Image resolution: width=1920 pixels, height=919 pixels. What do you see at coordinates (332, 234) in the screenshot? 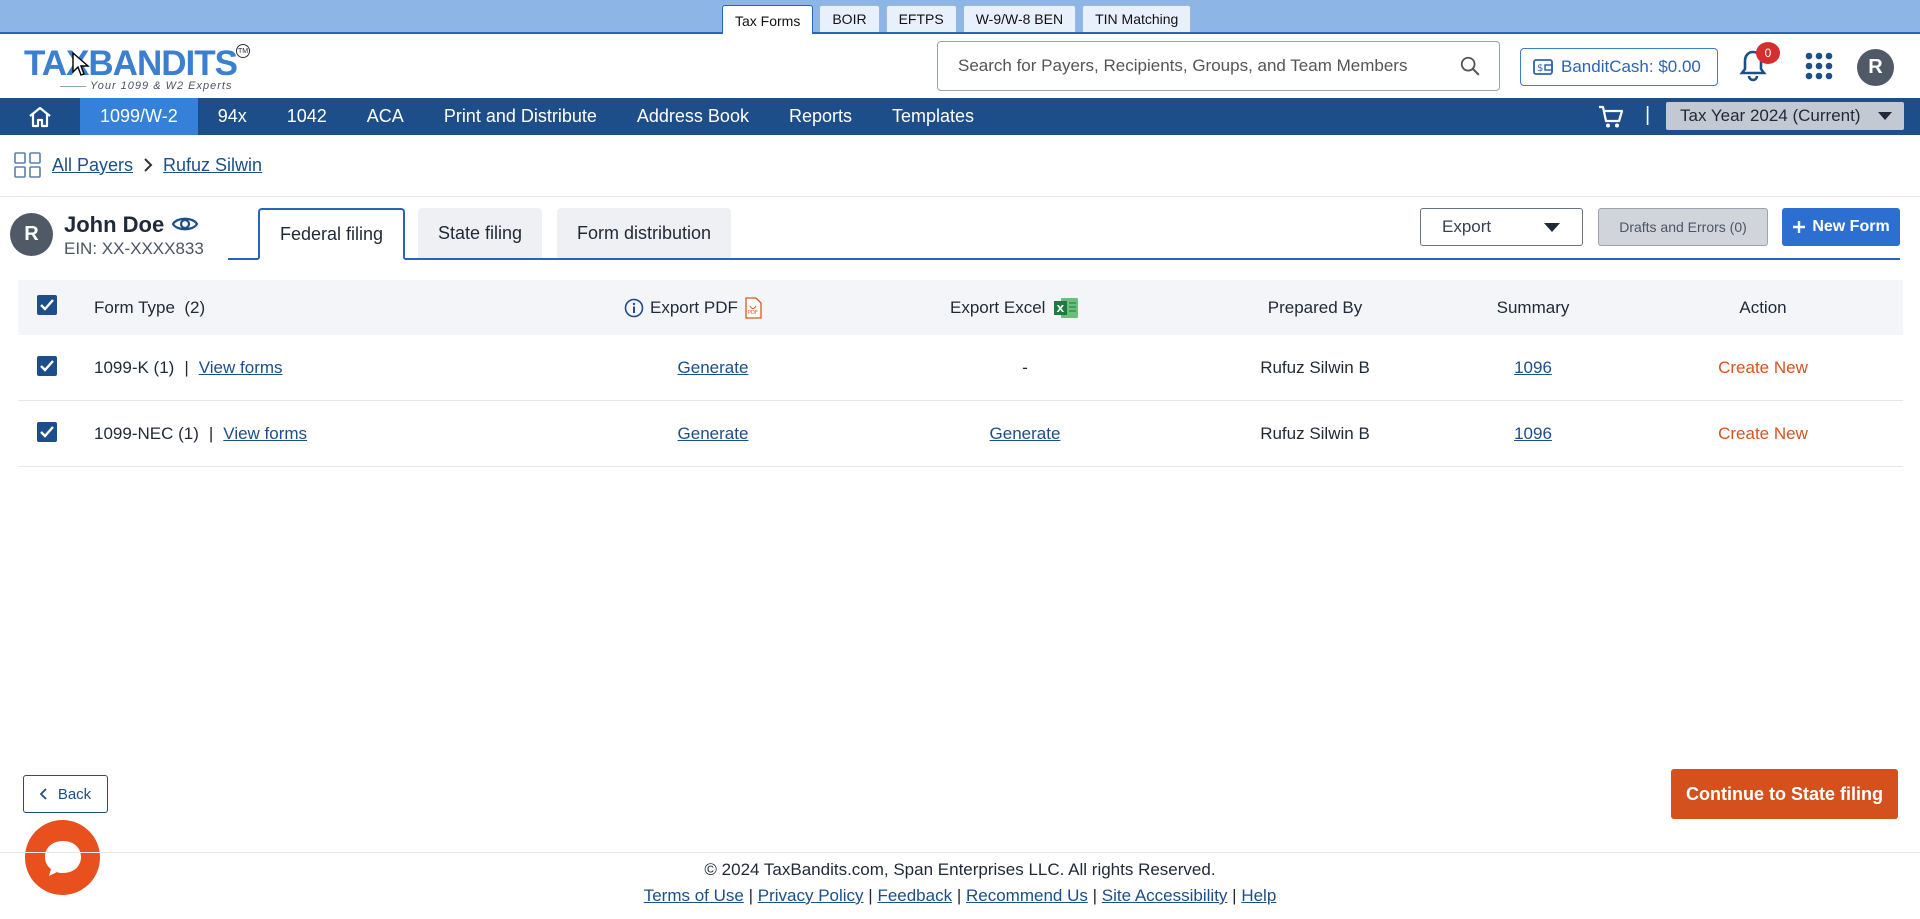
I see `tab-federal-filing: Federal filing` at bounding box center [332, 234].